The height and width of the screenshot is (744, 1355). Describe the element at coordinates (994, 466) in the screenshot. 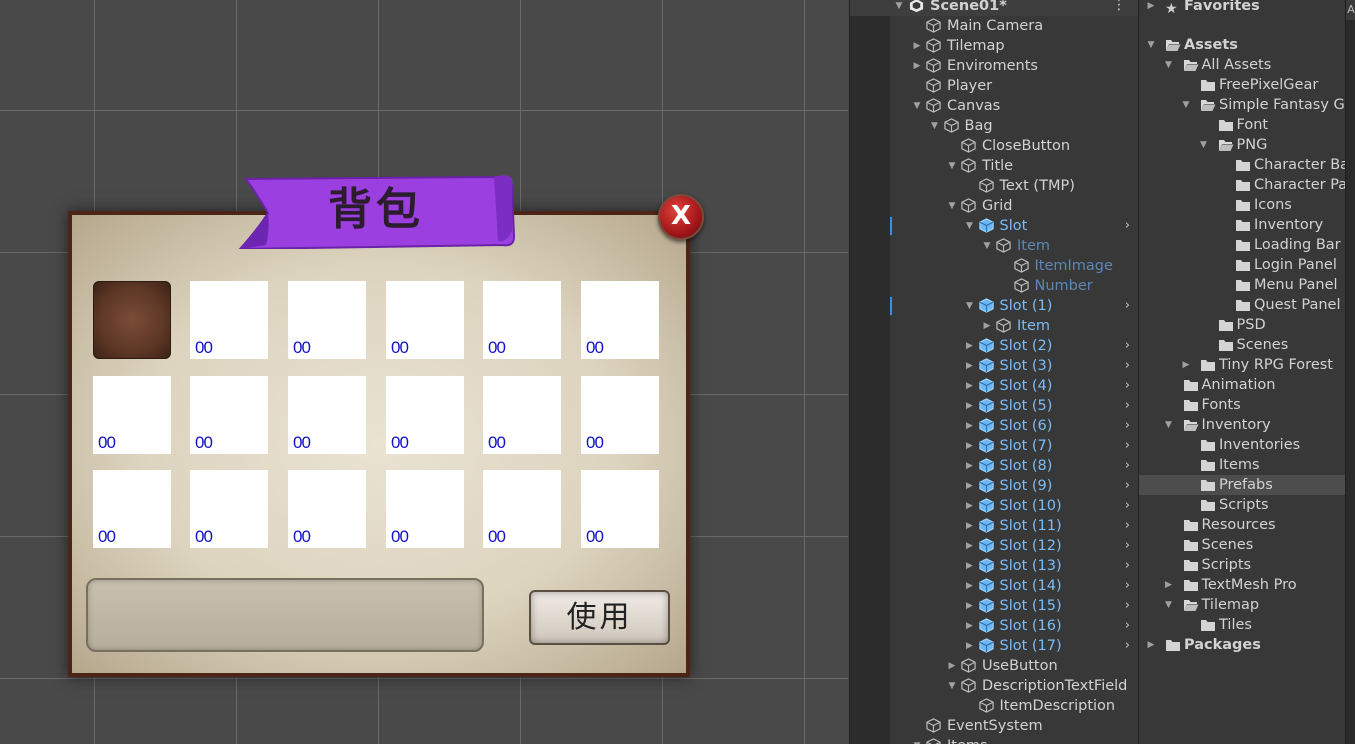

I see `hierarchy-row: ▶ Slot (8) ›` at that location.